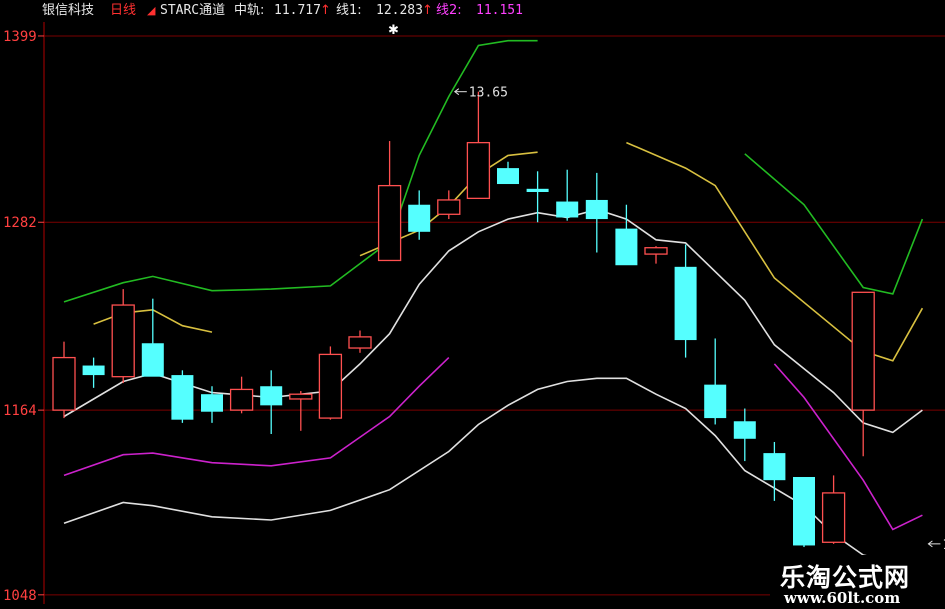 This screenshot has height=609, width=945. Describe the element at coordinates (20, 223) in the screenshot. I see `y-tick-label: 1282` at that location.